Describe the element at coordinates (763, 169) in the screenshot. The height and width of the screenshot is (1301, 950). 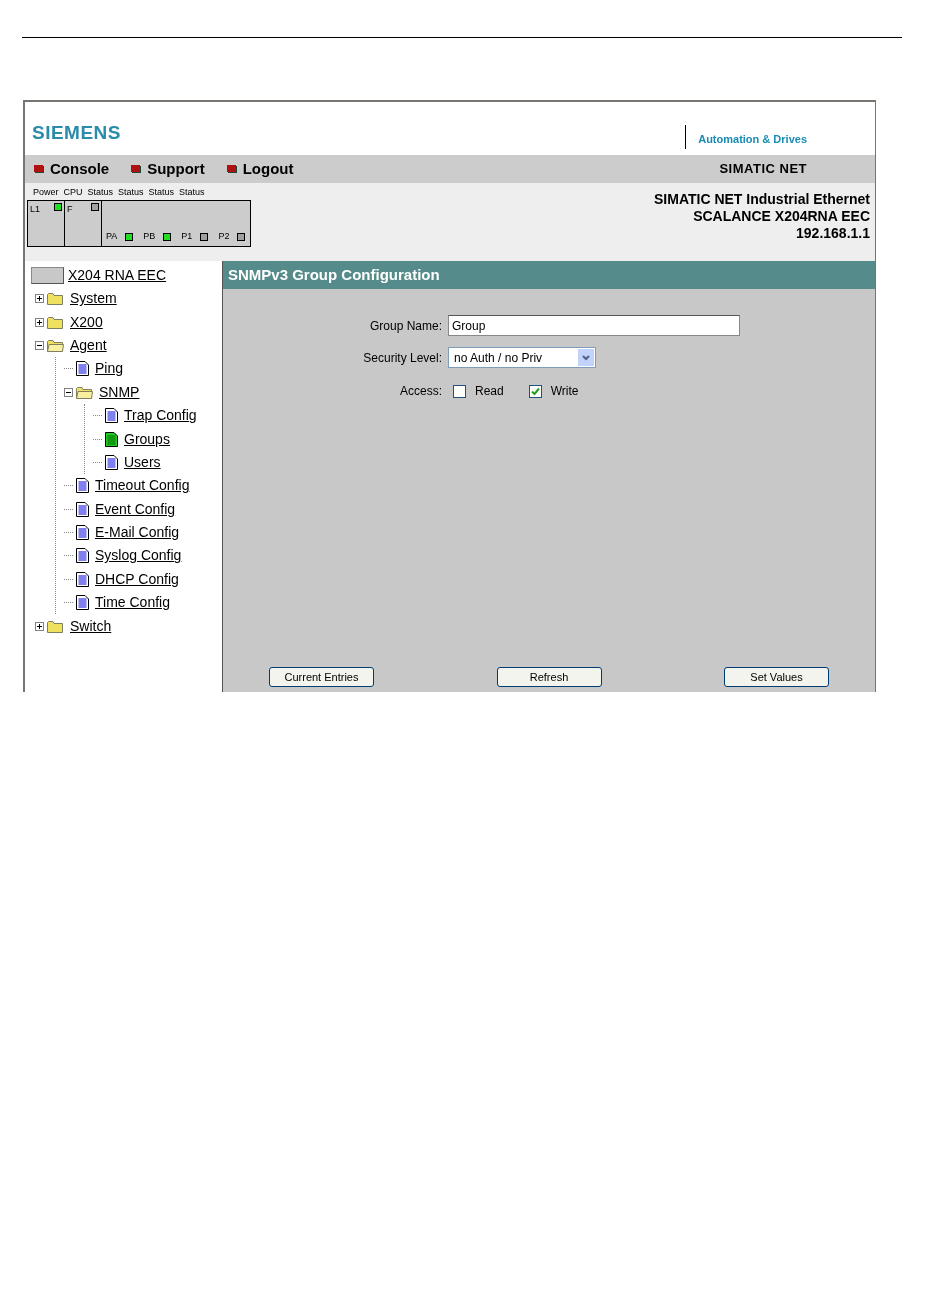
I see `product-label: SIMATIC NET` at that location.